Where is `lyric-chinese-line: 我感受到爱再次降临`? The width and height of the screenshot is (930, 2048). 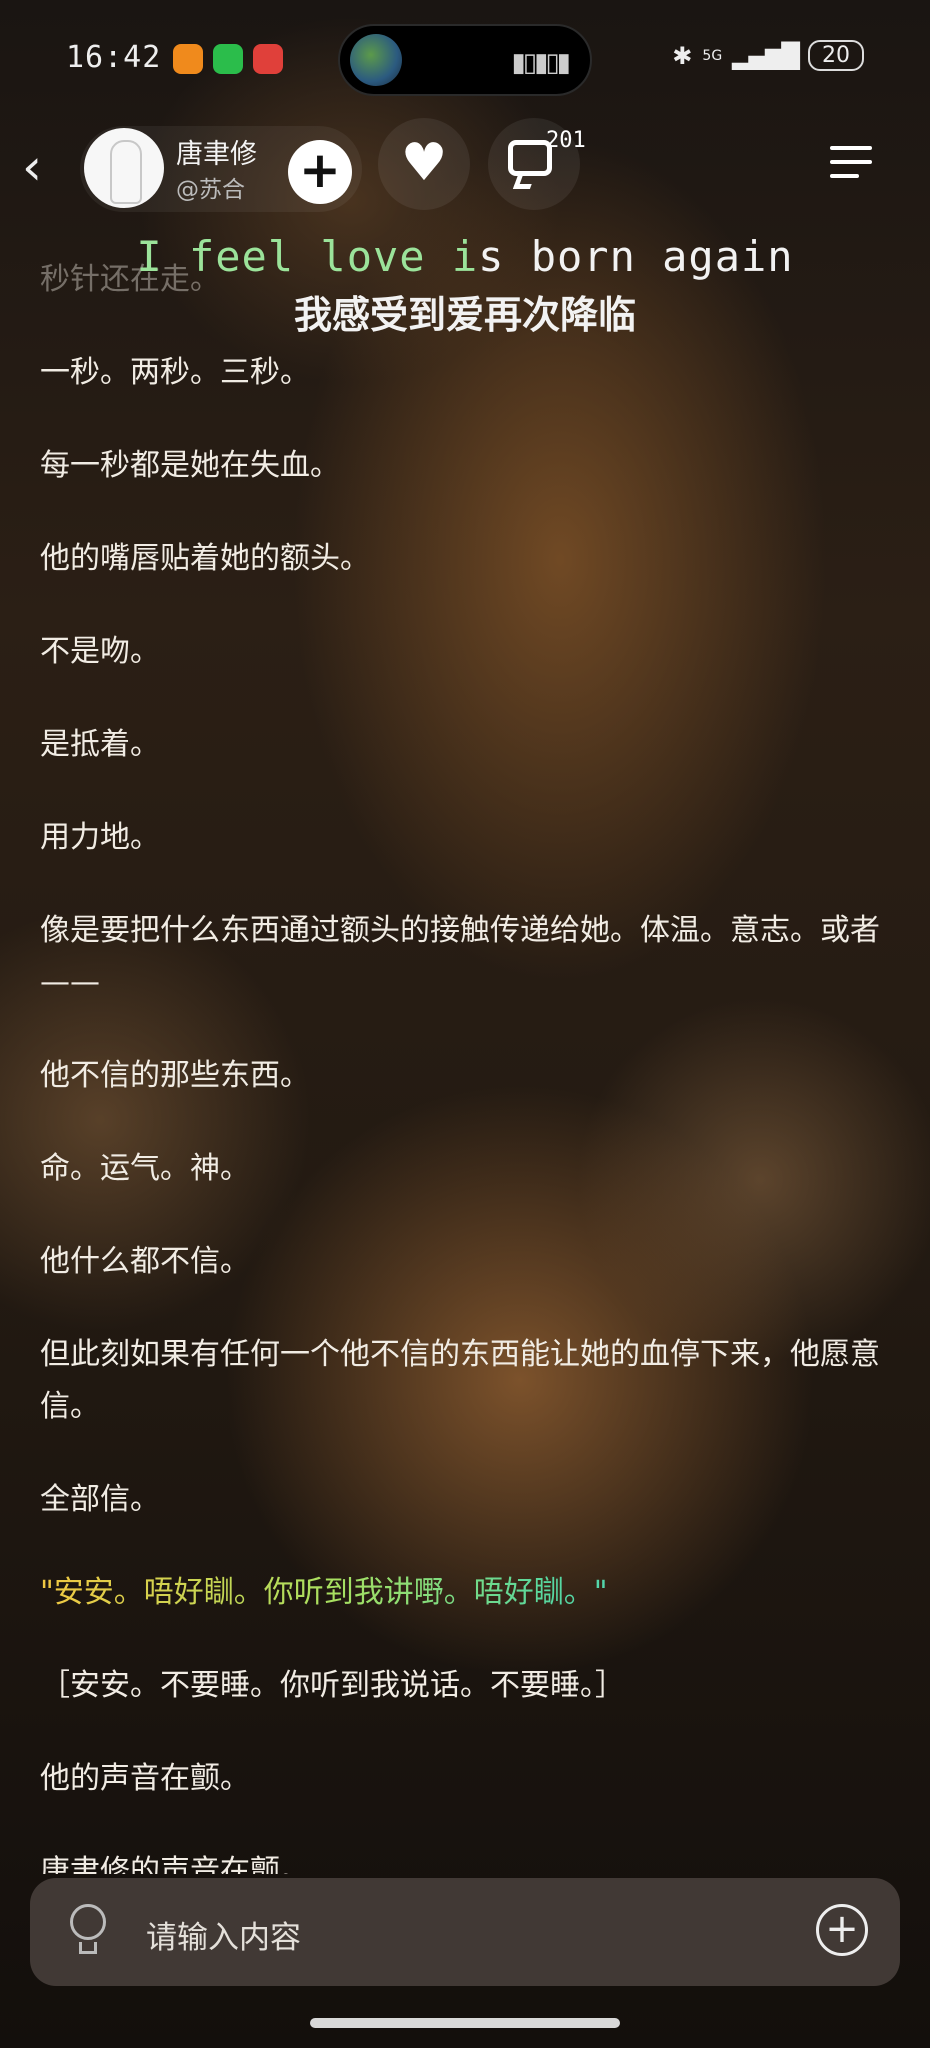 lyric-chinese-line: 我感受到爱再次降临 is located at coordinates (465, 311).